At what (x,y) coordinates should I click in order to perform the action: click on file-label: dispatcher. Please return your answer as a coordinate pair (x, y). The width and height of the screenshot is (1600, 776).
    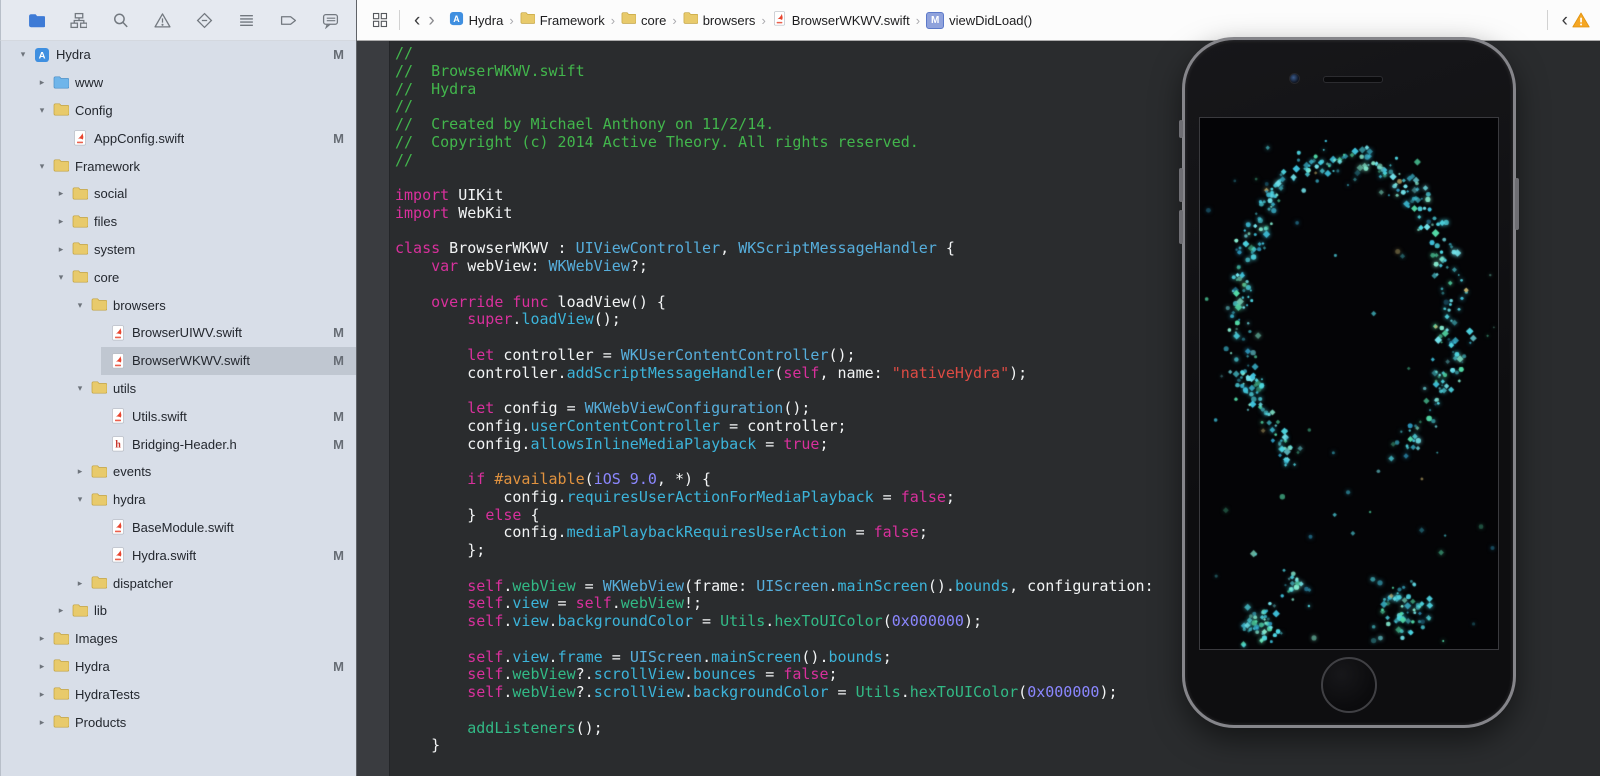
    Looking at the image, I should click on (143, 583).